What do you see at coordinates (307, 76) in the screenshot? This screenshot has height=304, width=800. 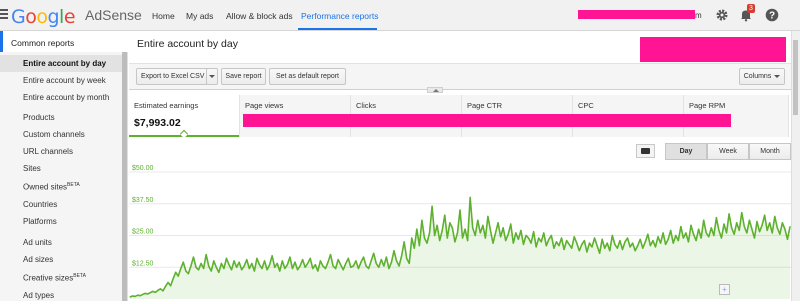 I see `set-default-report-button: Set as default report` at bounding box center [307, 76].